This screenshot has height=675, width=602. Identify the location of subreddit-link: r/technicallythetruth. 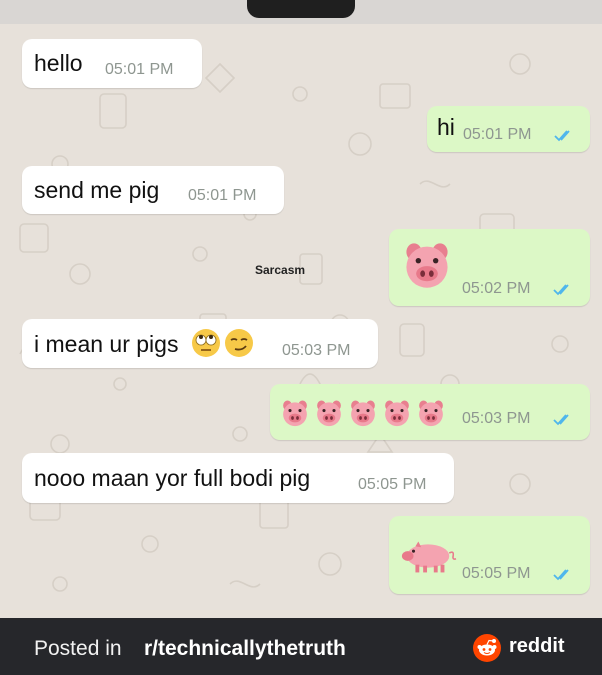
(245, 649).